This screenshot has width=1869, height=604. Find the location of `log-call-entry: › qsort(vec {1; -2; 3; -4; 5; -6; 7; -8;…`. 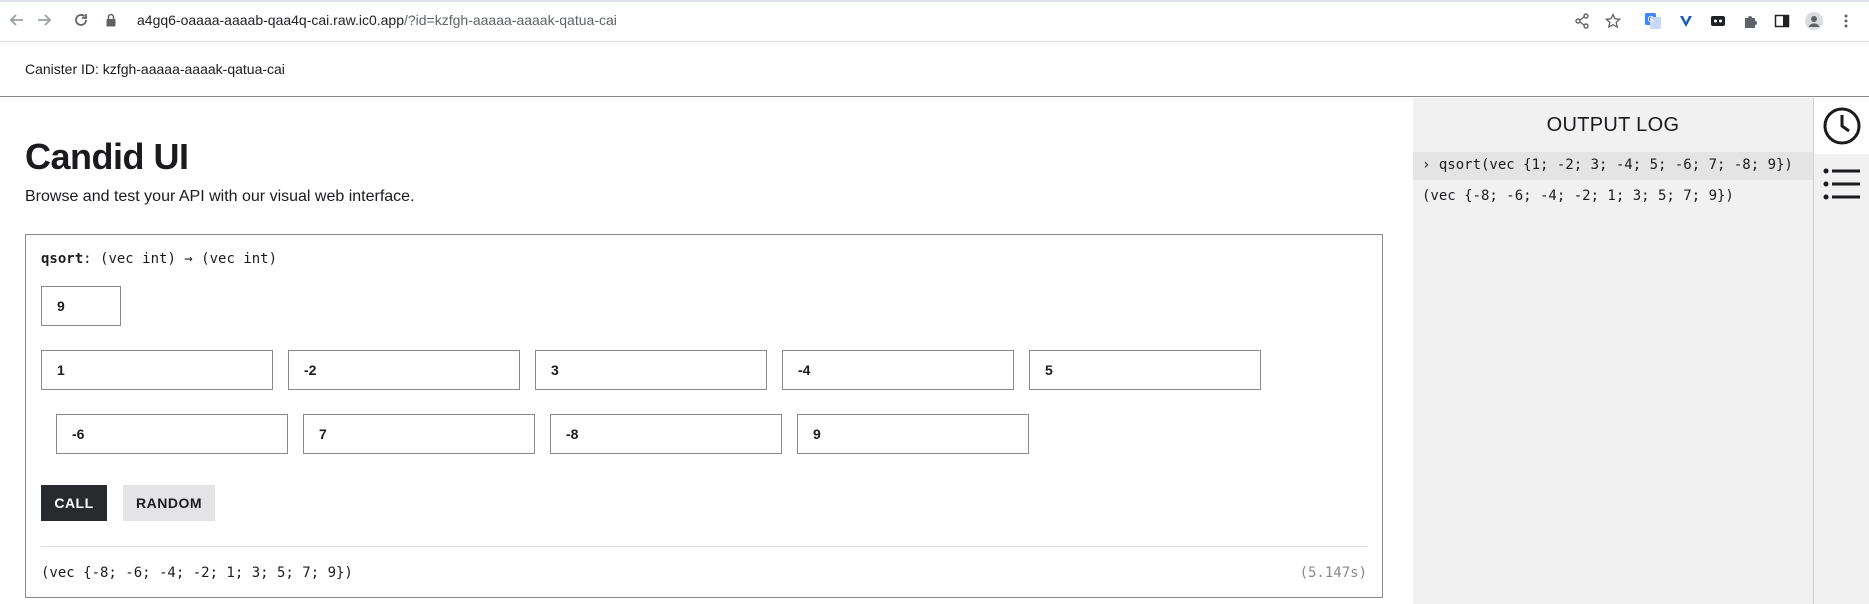

log-call-entry: › qsort(vec {1; -2; 3; -4; 5; -6; 7; -8;… is located at coordinates (1613, 166).